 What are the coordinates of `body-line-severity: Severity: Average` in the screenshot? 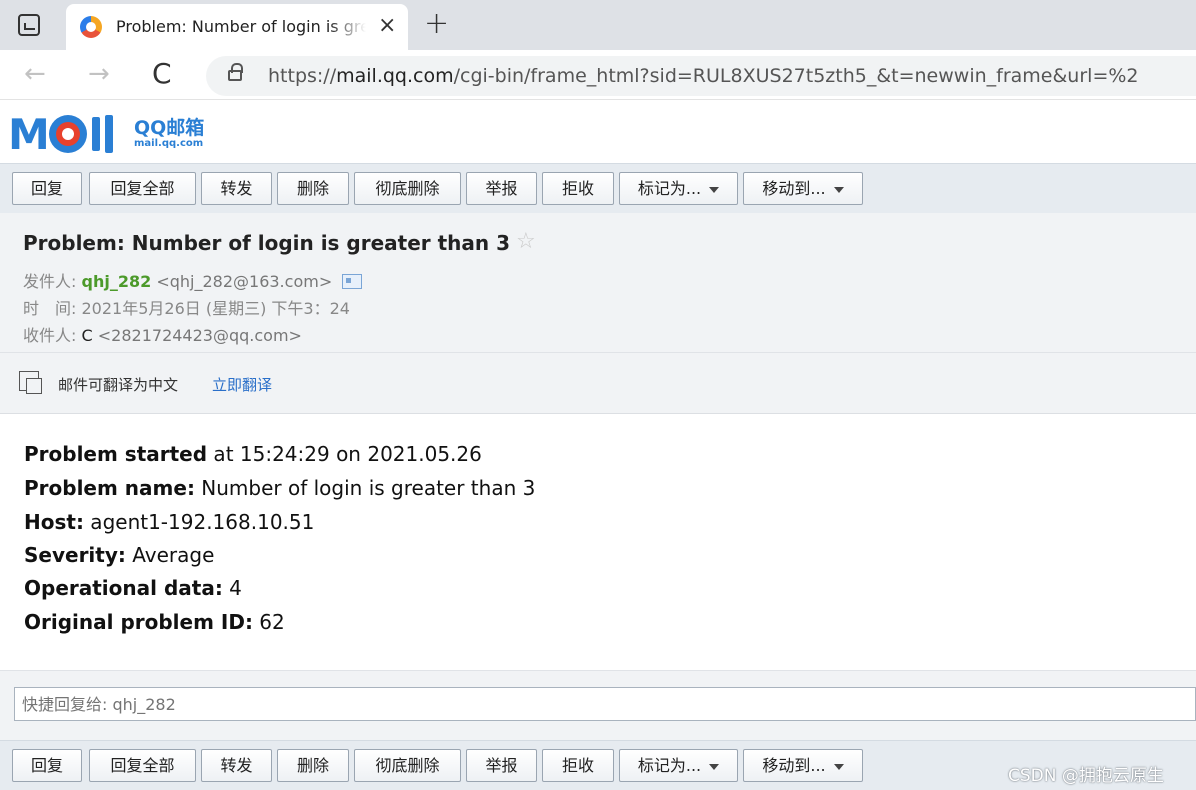 It's located at (119, 555).